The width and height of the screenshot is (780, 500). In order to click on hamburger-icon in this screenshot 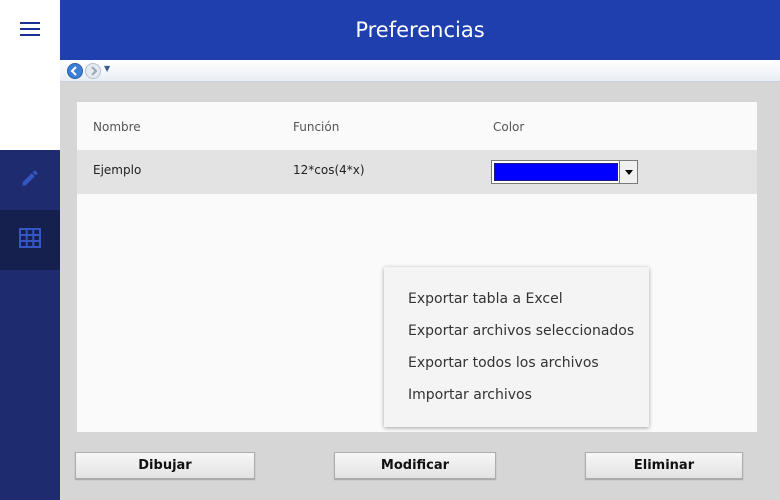, I will do `click(30, 30)`.